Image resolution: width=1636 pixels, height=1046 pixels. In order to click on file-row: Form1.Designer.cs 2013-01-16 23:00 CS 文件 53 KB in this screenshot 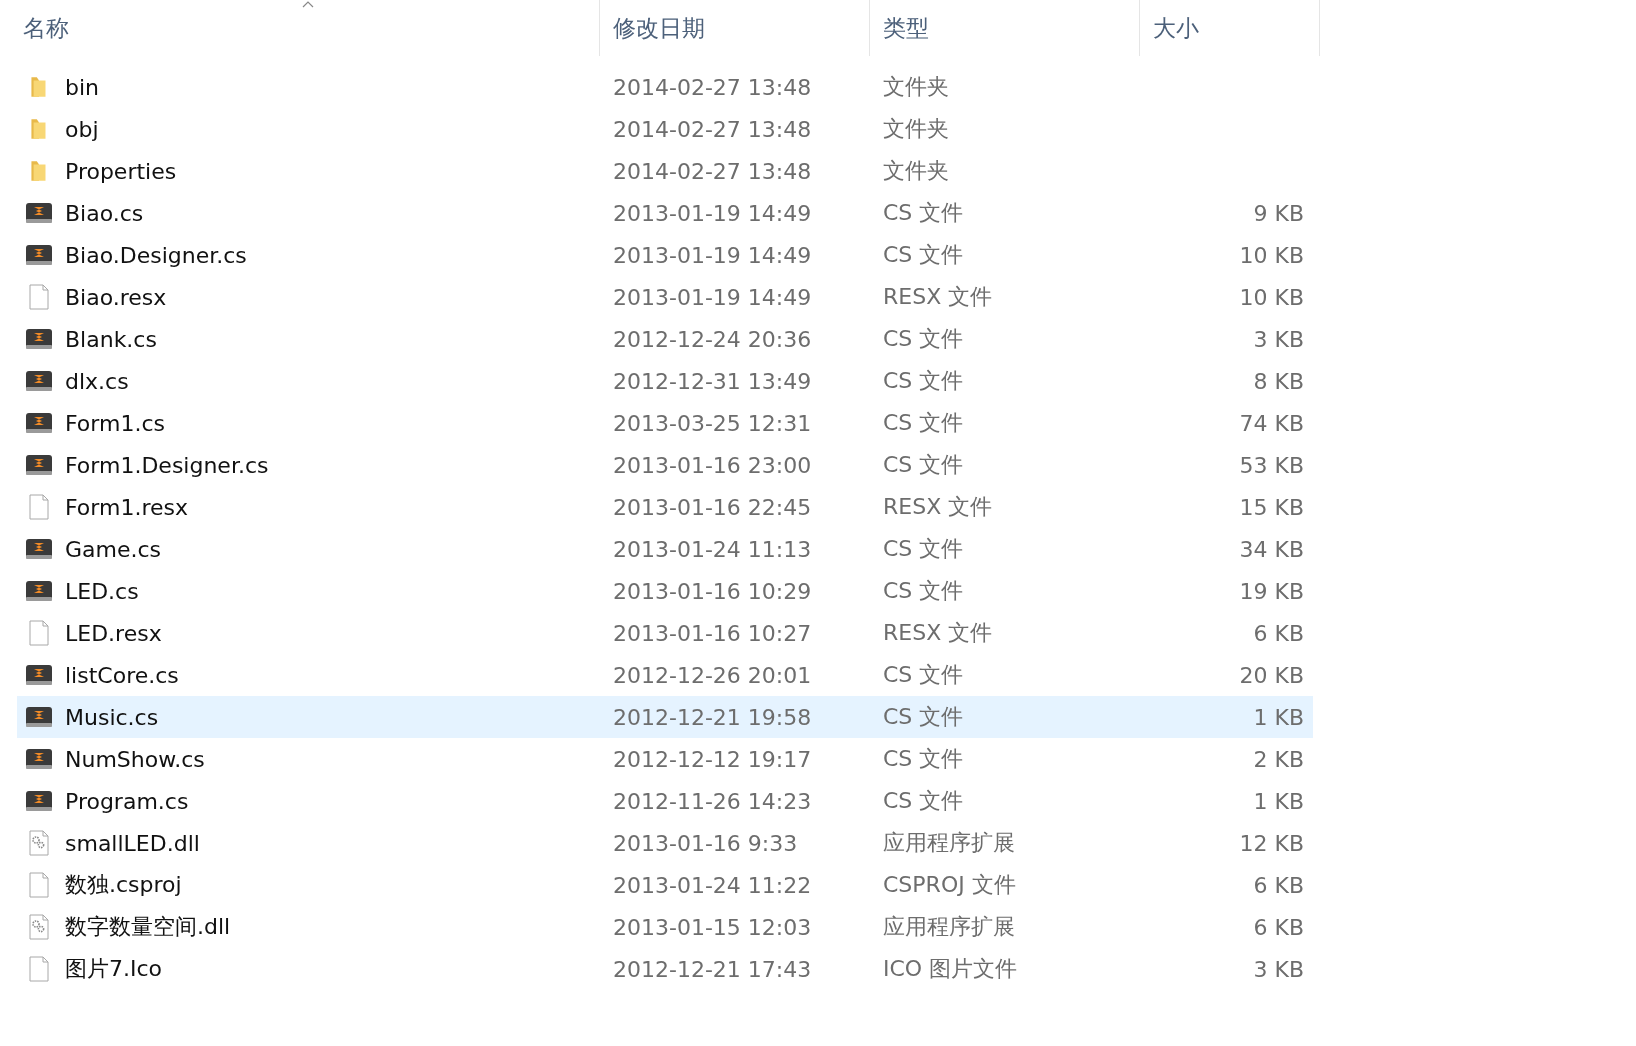, I will do `click(665, 465)`.